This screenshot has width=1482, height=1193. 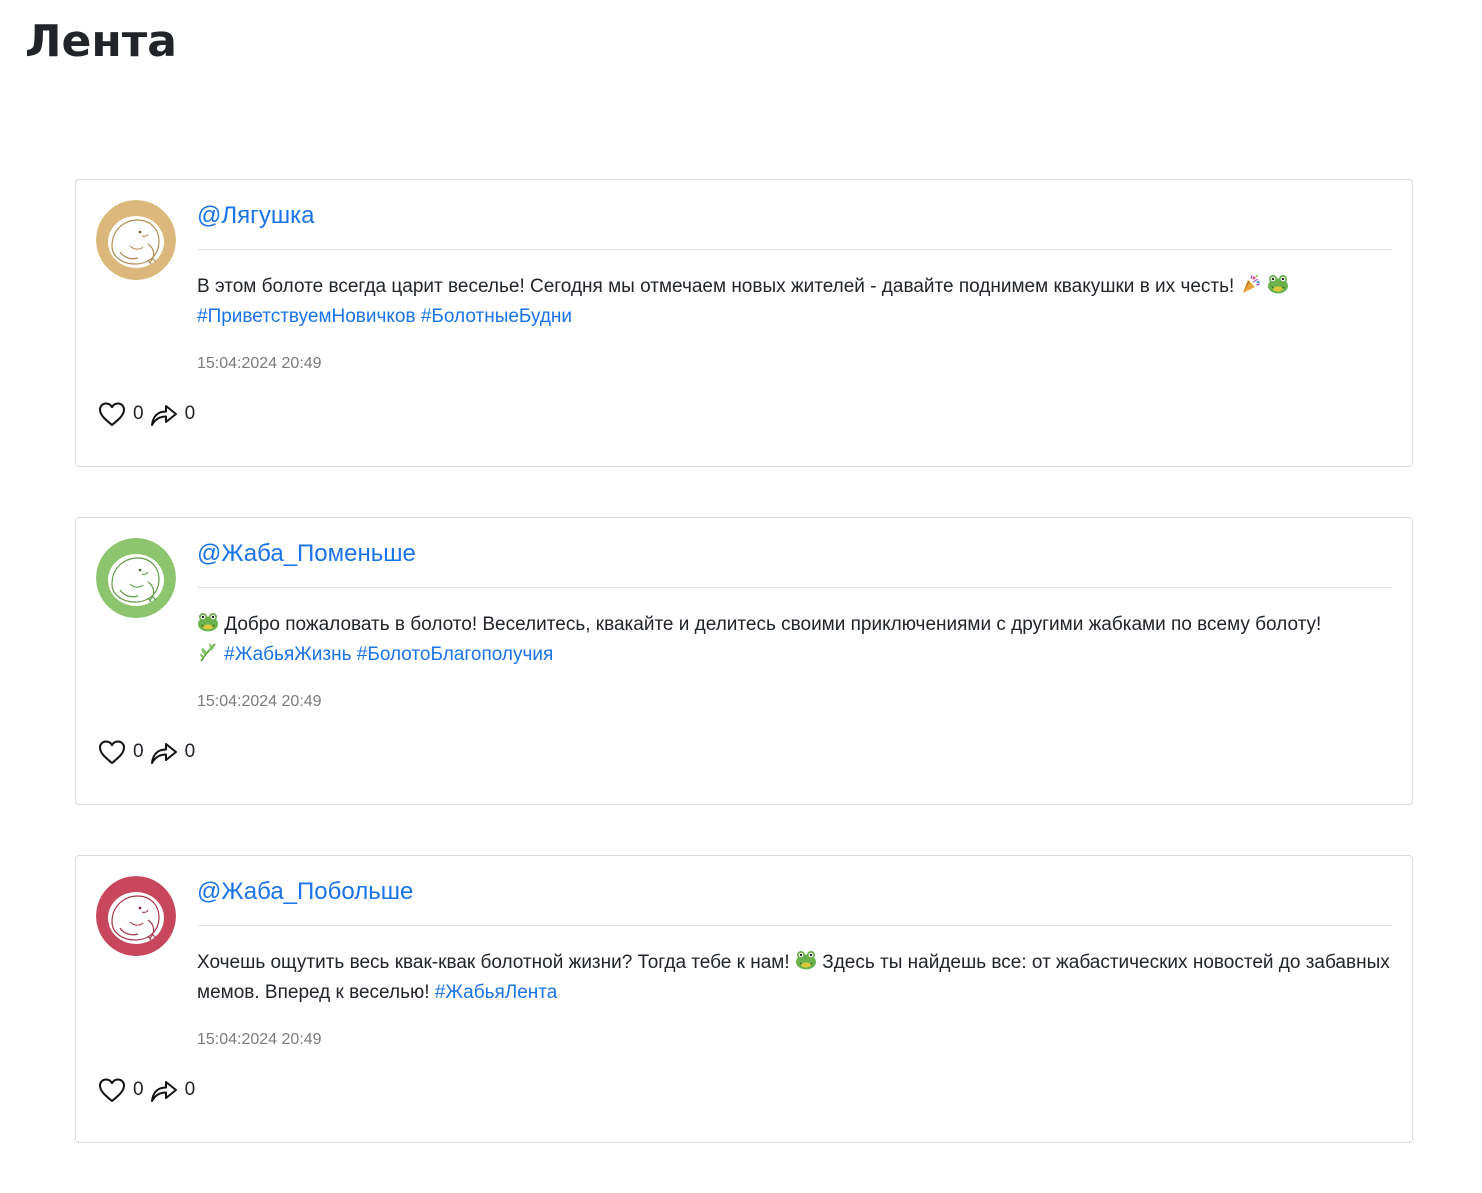 I want to click on herb-emoji-icon, so click(x=208, y=652).